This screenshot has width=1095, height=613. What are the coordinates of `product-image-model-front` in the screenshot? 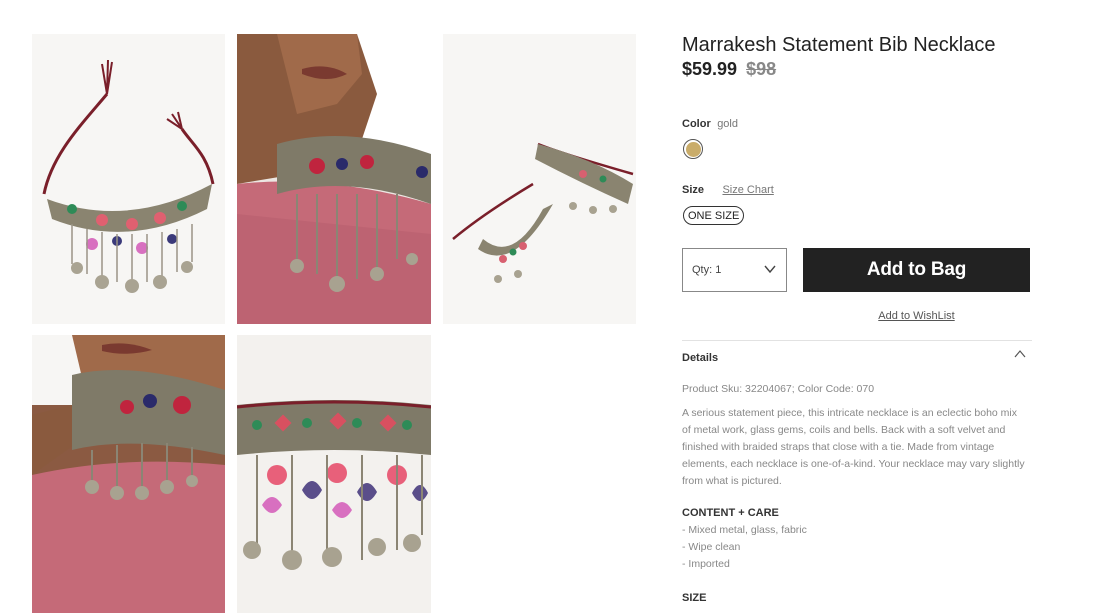 It's located at (128, 474).